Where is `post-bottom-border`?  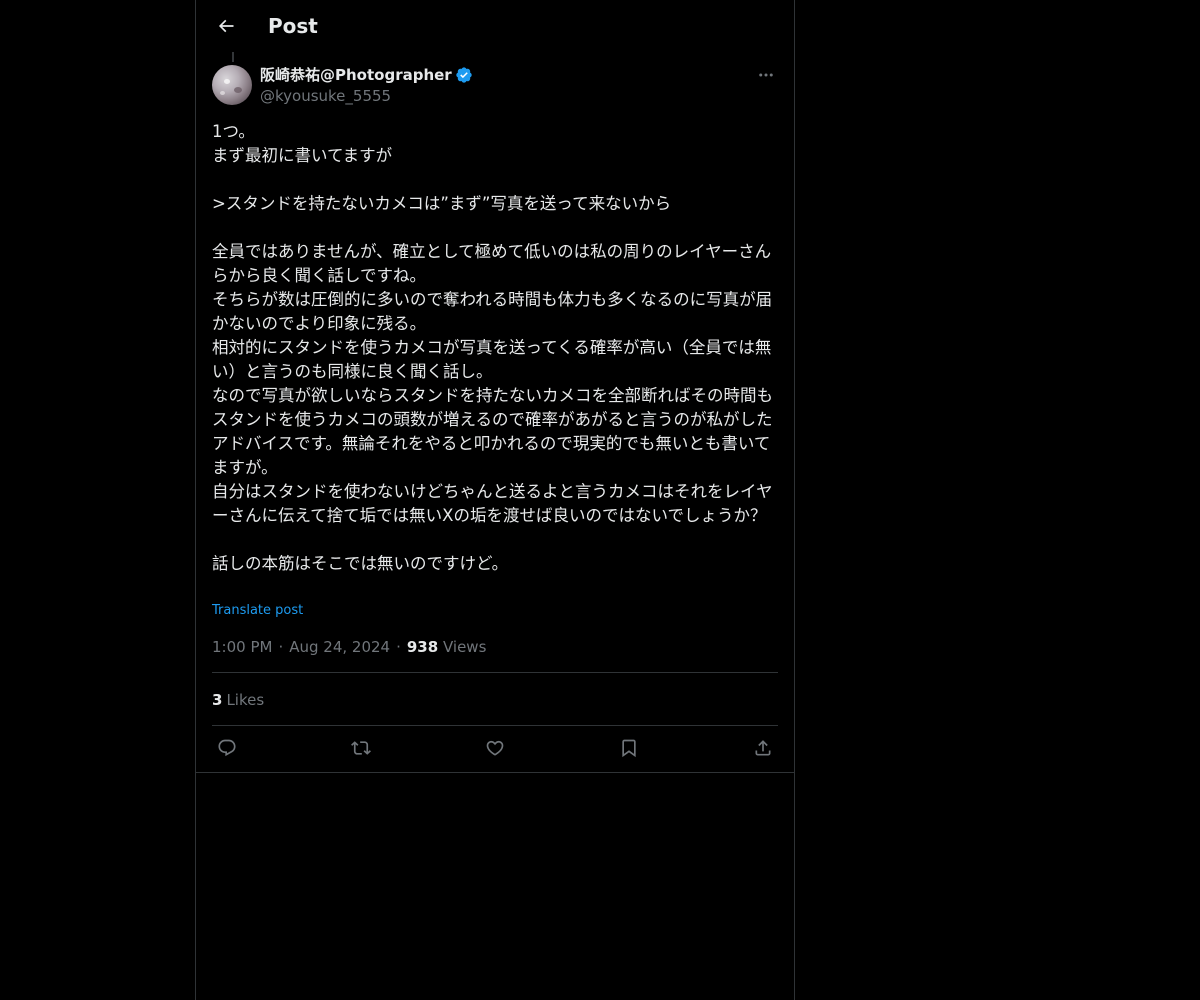
post-bottom-border is located at coordinates (495, 772).